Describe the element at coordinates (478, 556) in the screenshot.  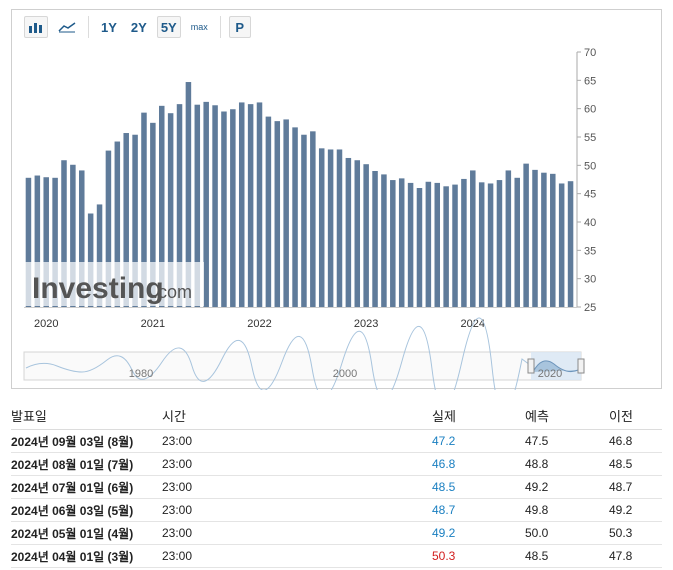
I see `cell-actual: 50.3` at that location.